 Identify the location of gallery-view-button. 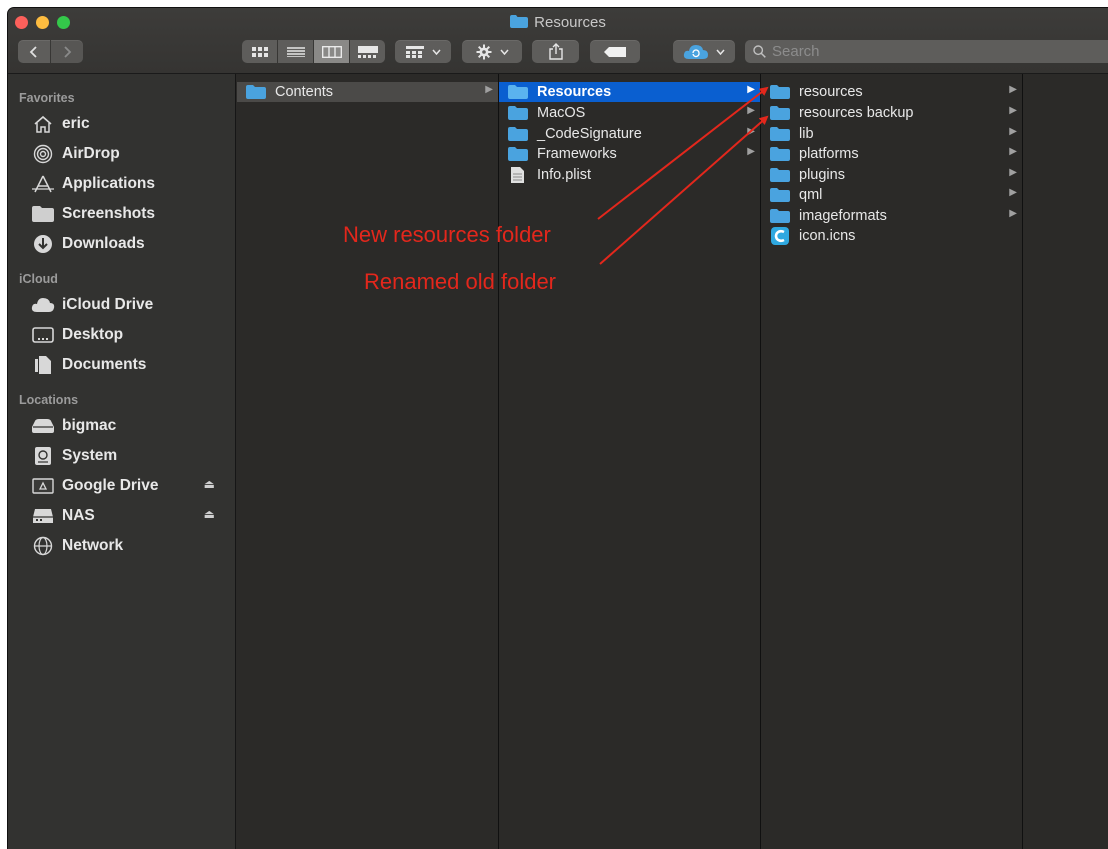
(367, 51).